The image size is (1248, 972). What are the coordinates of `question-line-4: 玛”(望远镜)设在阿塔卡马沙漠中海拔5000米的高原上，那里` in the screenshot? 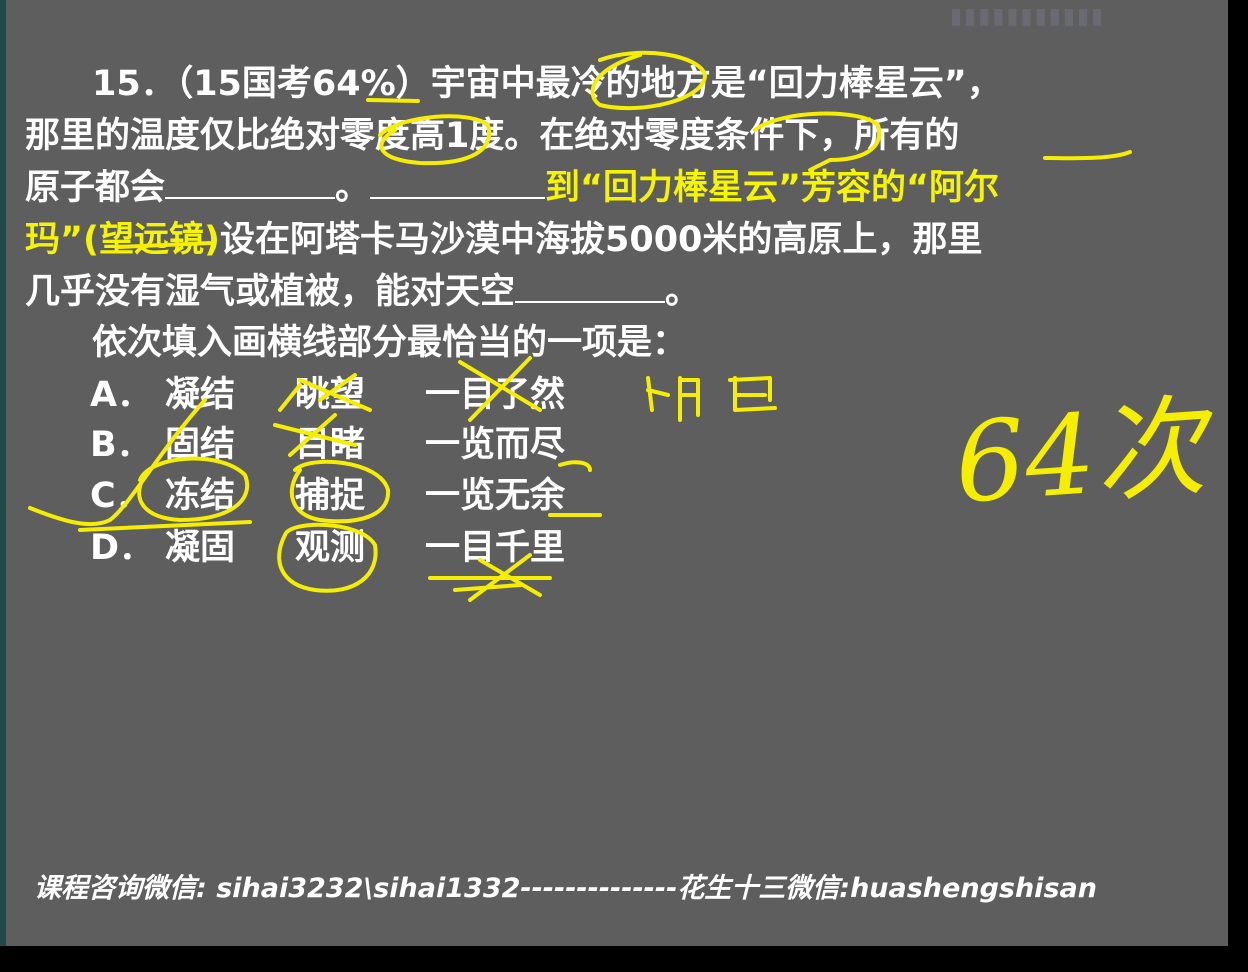 It's located at (503, 240).